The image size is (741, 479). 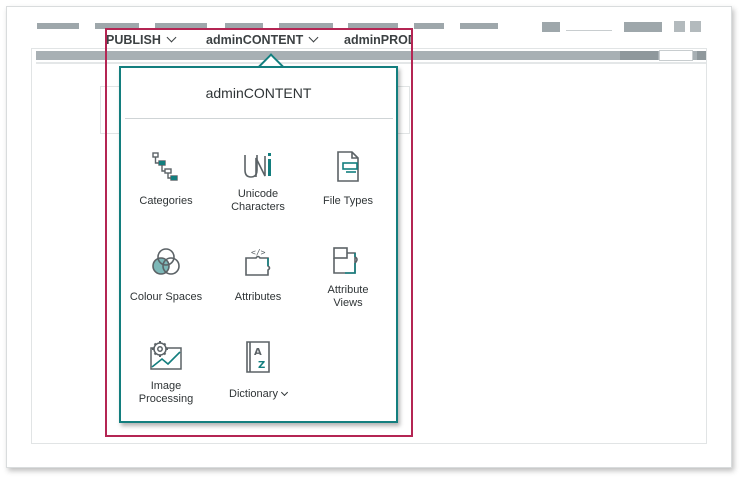 What do you see at coordinates (257, 165) in the screenshot?
I see `unicode-icon` at bounding box center [257, 165].